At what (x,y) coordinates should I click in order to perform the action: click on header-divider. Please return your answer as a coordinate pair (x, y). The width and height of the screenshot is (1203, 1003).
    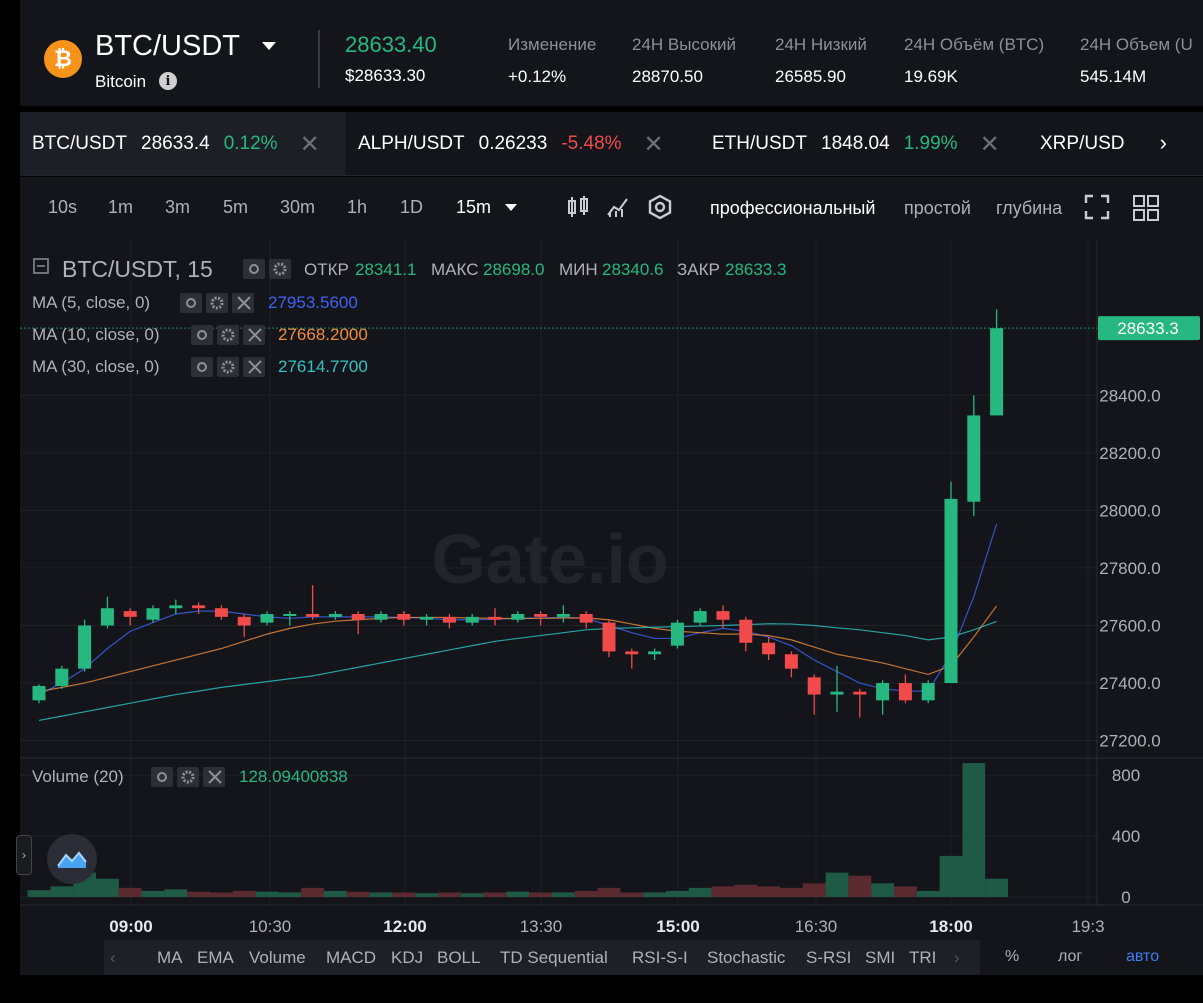
    Looking at the image, I should click on (319, 59).